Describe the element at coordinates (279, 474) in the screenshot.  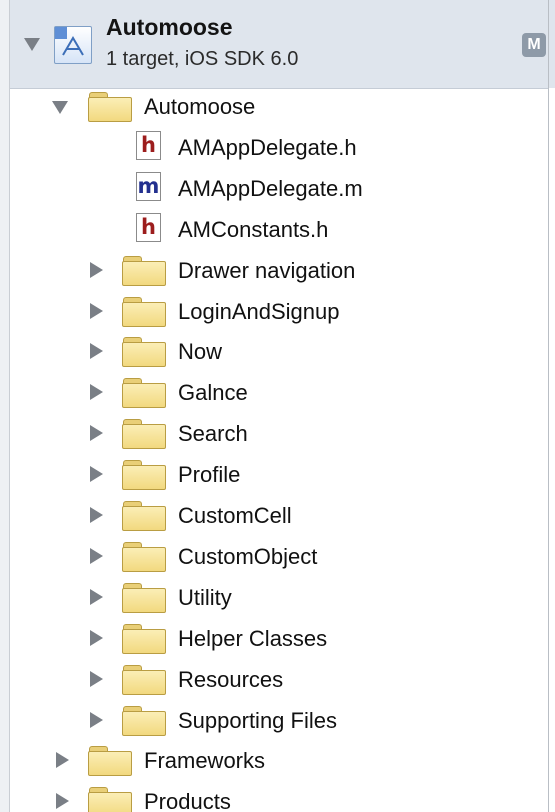
I see `tree-folder-row: Profile` at that location.